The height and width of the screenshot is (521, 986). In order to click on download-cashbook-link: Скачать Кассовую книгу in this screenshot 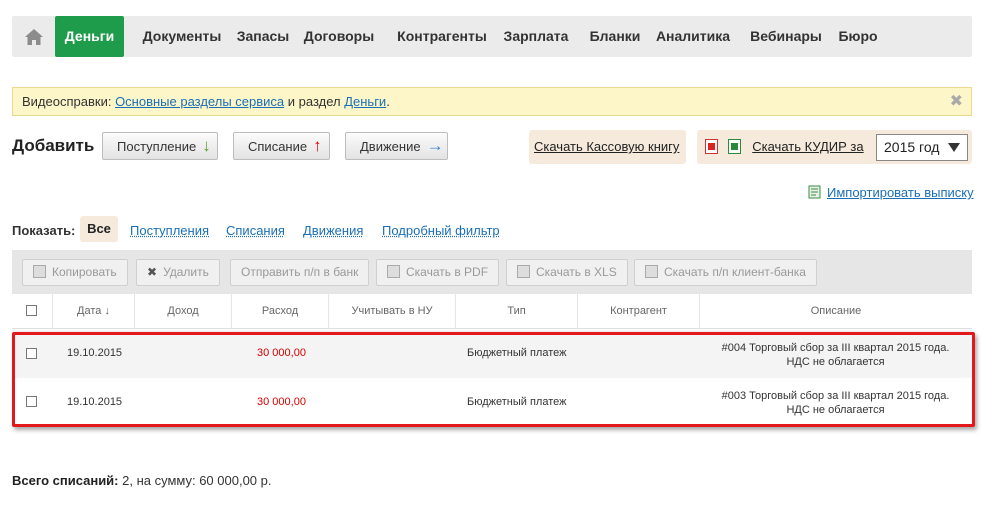, I will do `click(606, 146)`.